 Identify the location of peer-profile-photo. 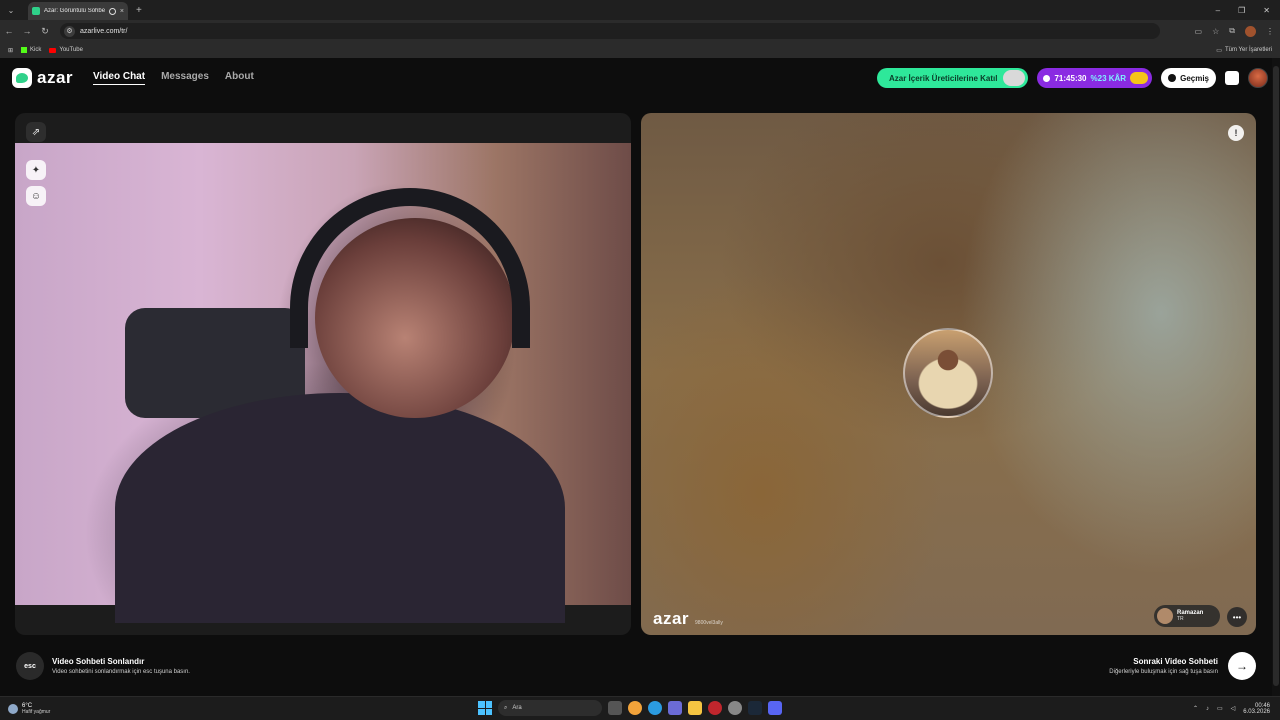
(948, 373).